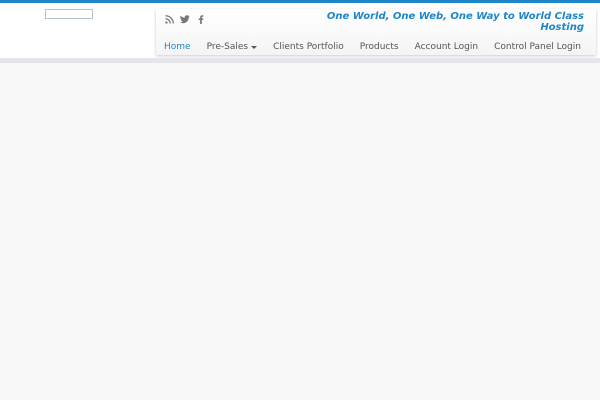  I want to click on nav-item-label: Control Panel Login, so click(537, 47).